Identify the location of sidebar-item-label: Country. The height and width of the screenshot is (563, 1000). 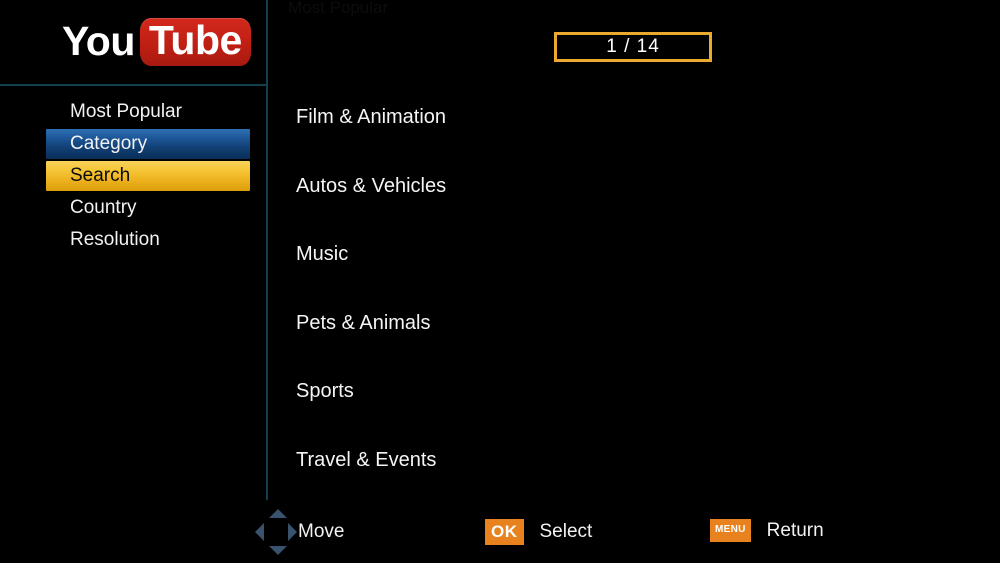
(103, 207).